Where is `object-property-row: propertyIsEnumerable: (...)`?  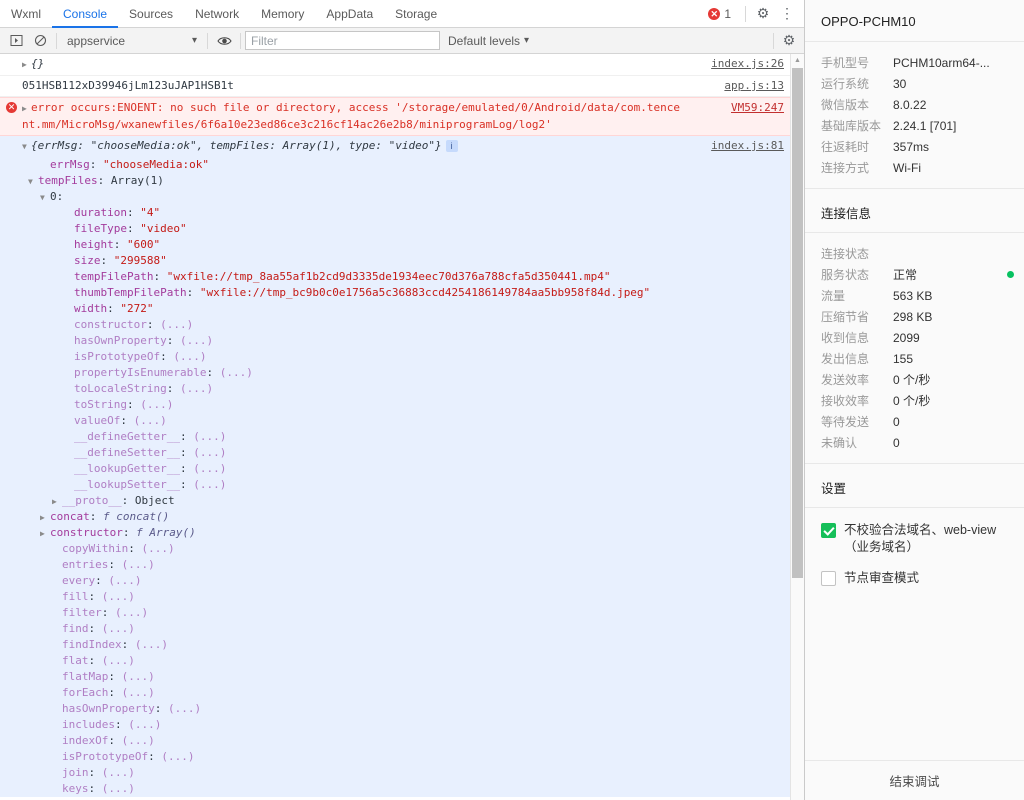
object-property-row: propertyIsEnumerable: (...) is located at coordinates (395, 373).